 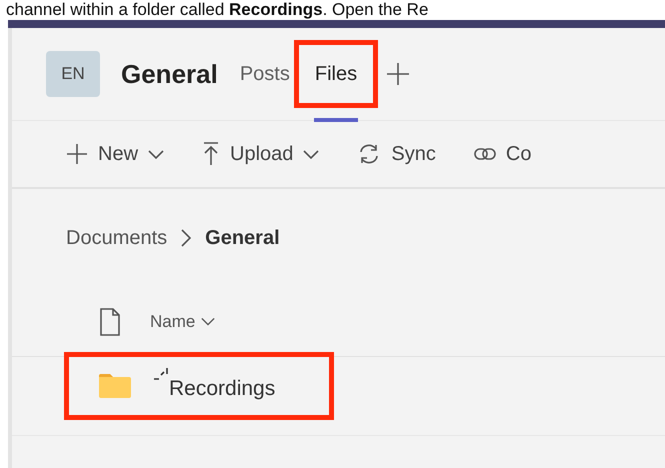 I want to click on link-icon, so click(x=485, y=154).